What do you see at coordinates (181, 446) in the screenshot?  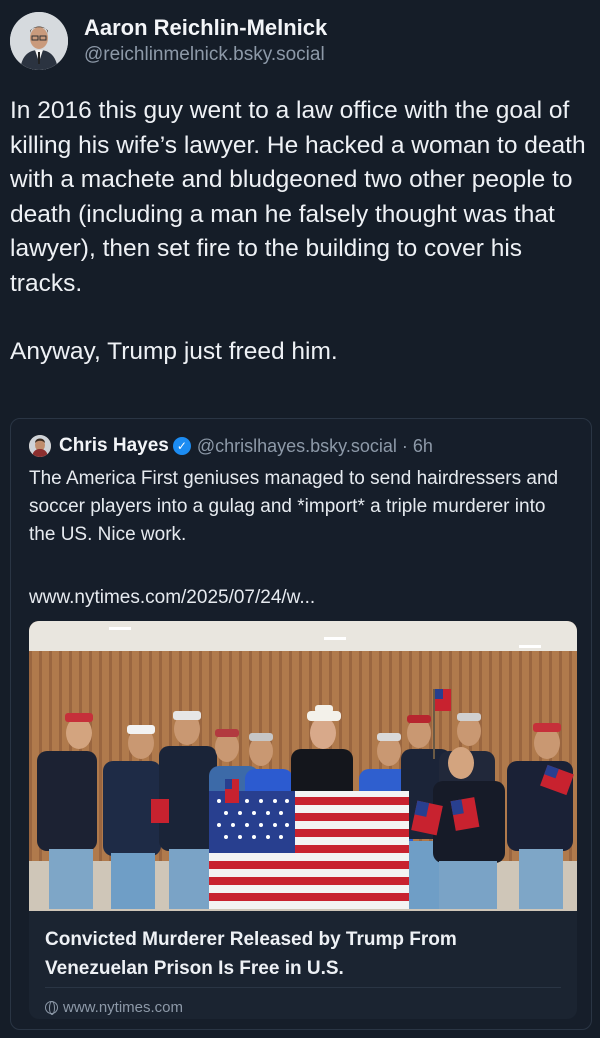 I see `verified-badge-icon: ✓` at bounding box center [181, 446].